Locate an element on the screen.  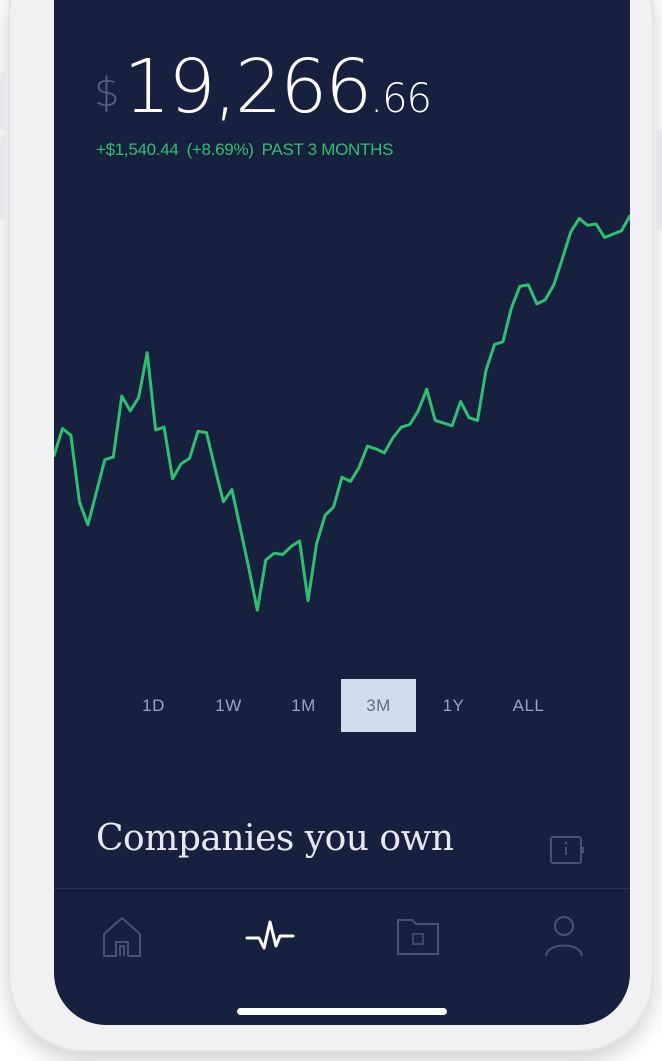
portfolio-value: $19,266.66 is located at coordinates (263, 87).